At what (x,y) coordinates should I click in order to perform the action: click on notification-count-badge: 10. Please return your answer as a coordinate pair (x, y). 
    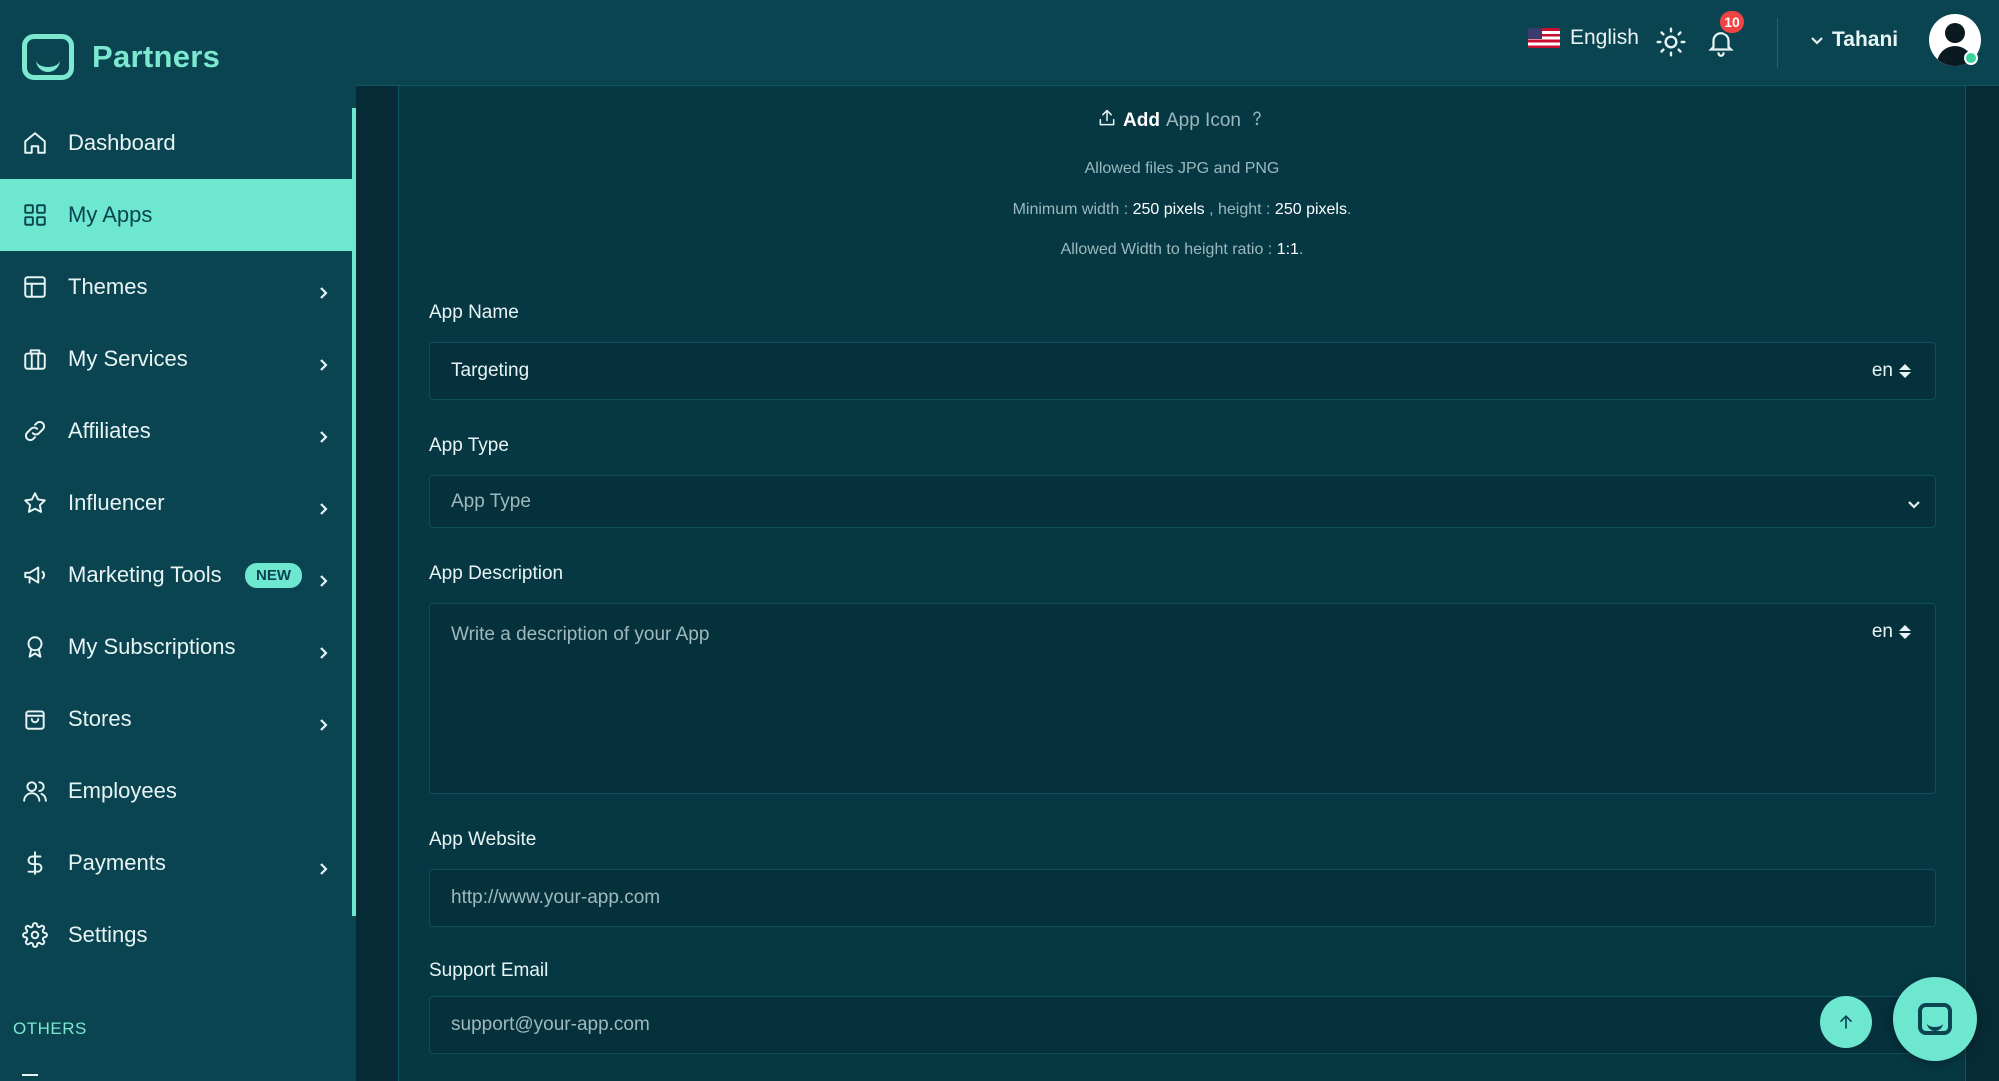
    Looking at the image, I should click on (1732, 22).